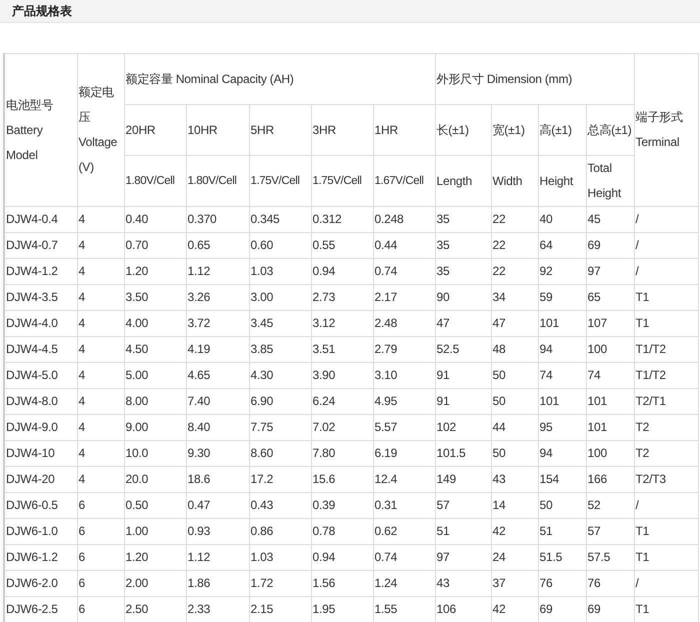  Describe the element at coordinates (463, 609) in the screenshot. I see `table-cell: 106` at that location.